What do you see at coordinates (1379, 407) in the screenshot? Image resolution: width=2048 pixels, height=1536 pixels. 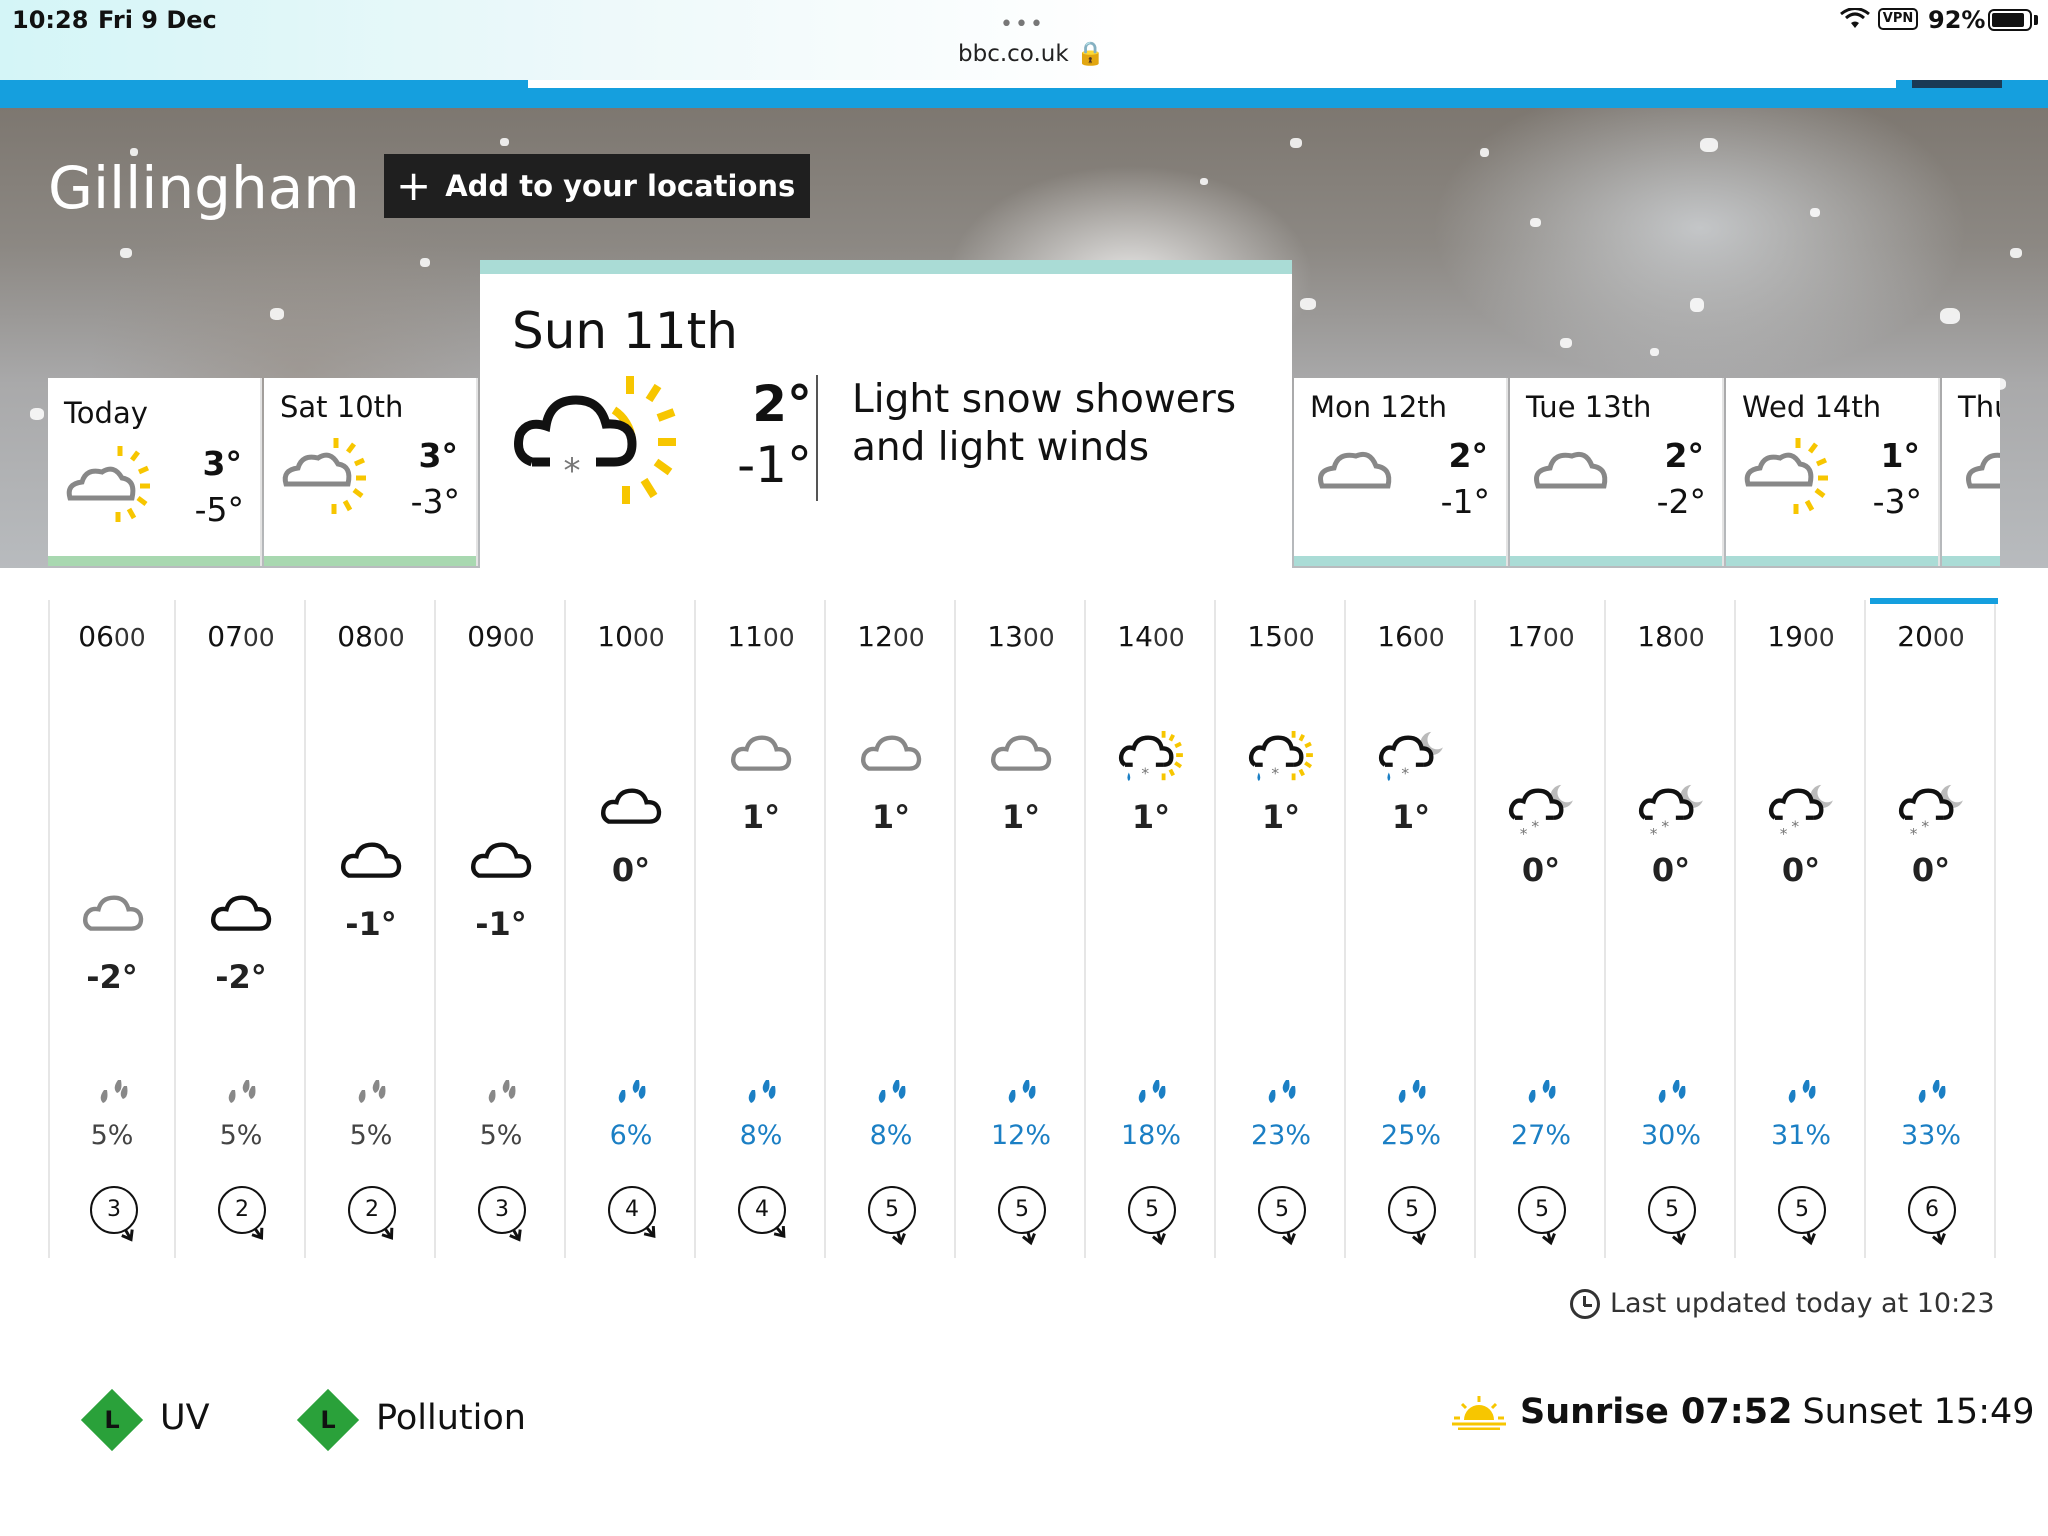 I see `day-name: Mon 12th` at bounding box center [1379, 407].